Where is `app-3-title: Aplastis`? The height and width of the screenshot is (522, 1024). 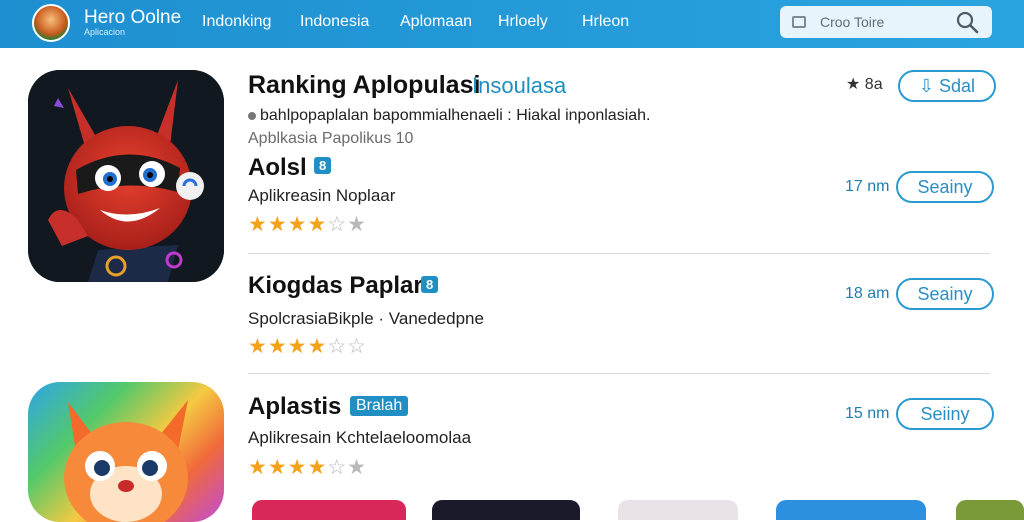
app-3-title: Aplastis is located at coordinates (294, 407).